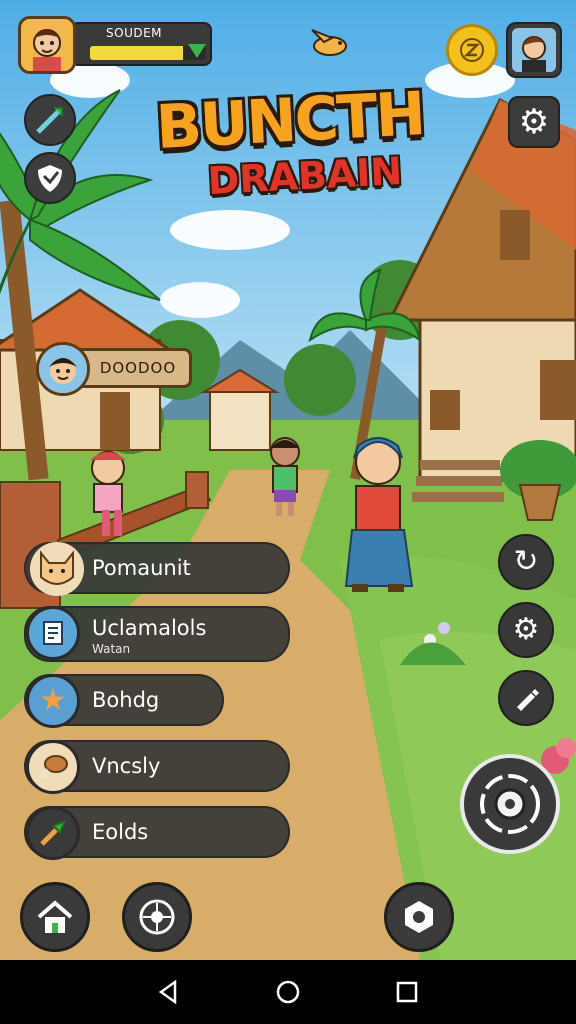 Image resolution: width=576 pixels, height=1024 pixels. I want to click on edit-button, so click(526, 698).